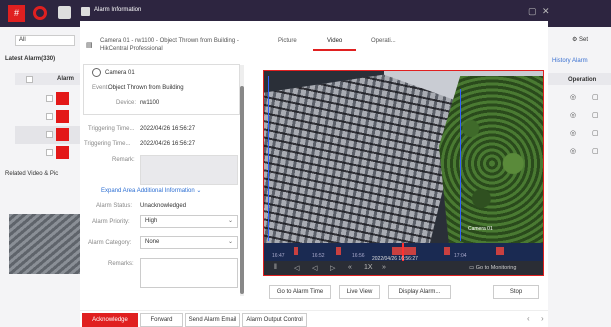  I want to click on remarks-input, so click(189, 273).